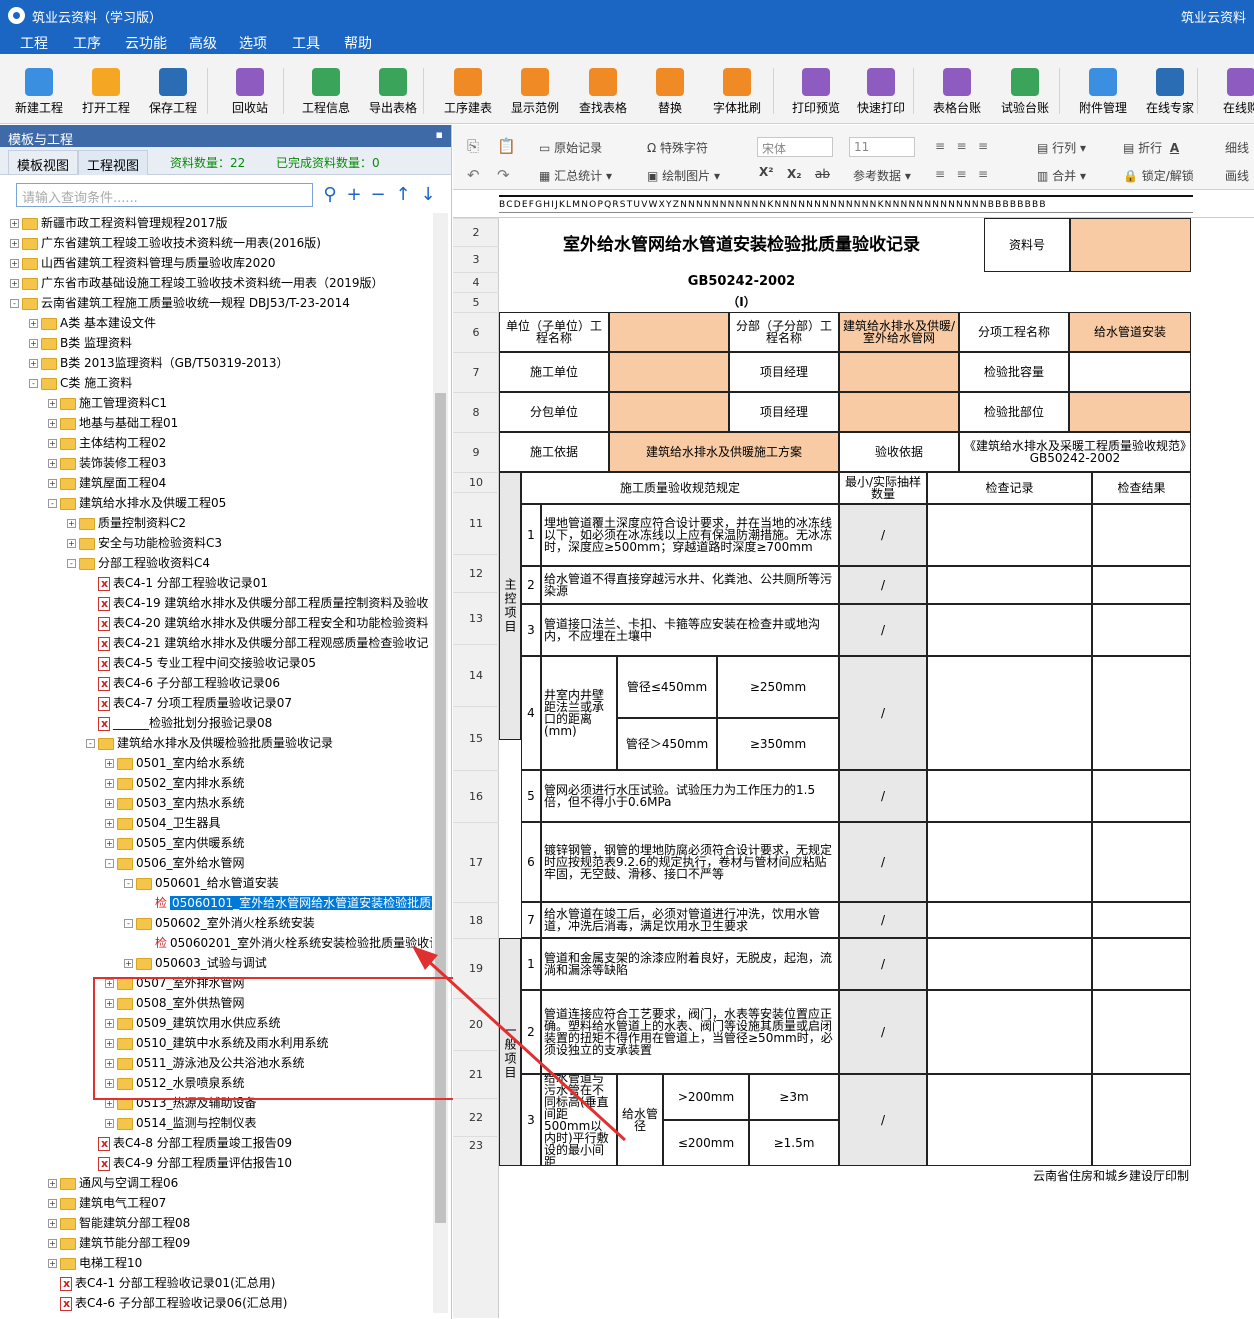  I want to click on arrow-up-icon: ↑, so click(403, 195).